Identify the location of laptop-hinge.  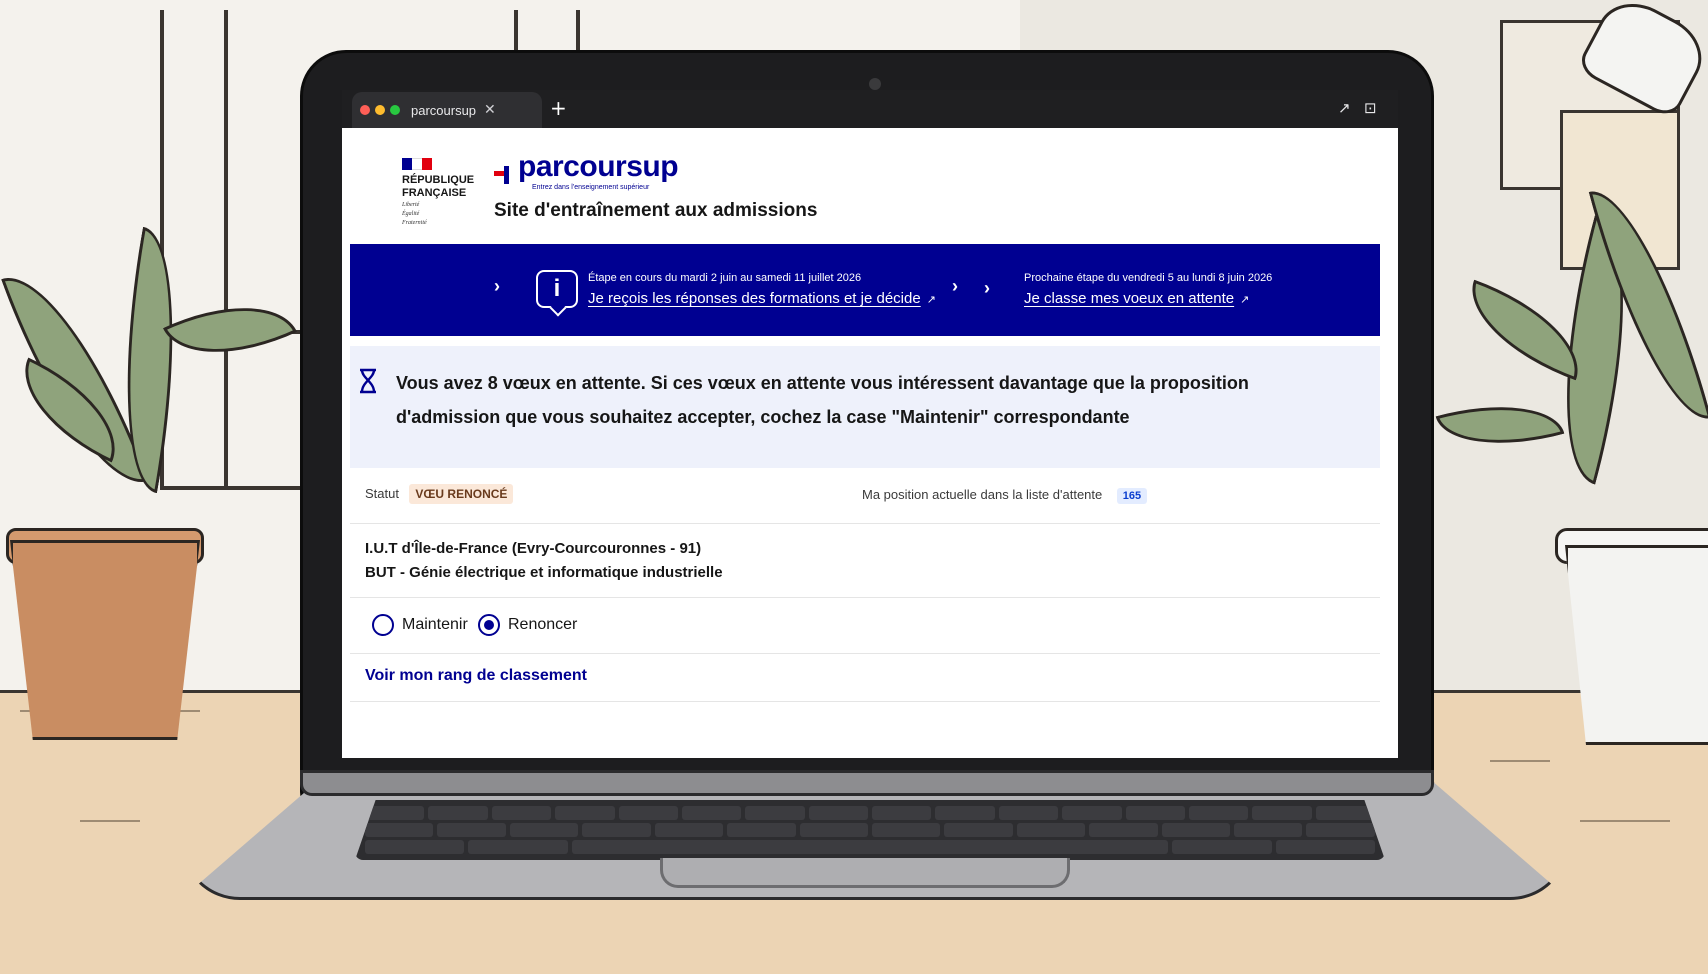
(867, 783).